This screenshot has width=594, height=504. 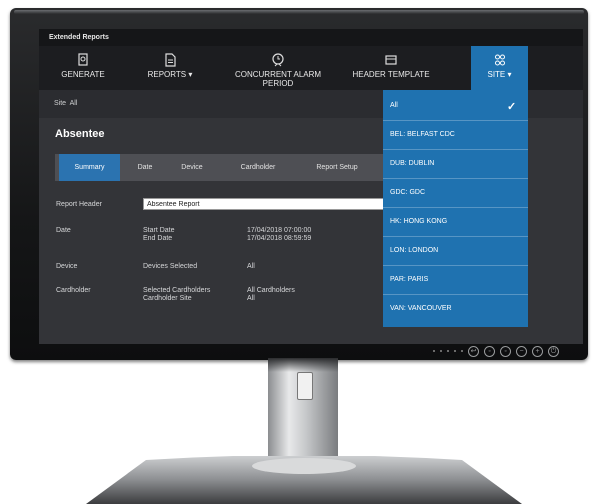 I want to click on devices-selected-value: All, so click(x=251, y=266).